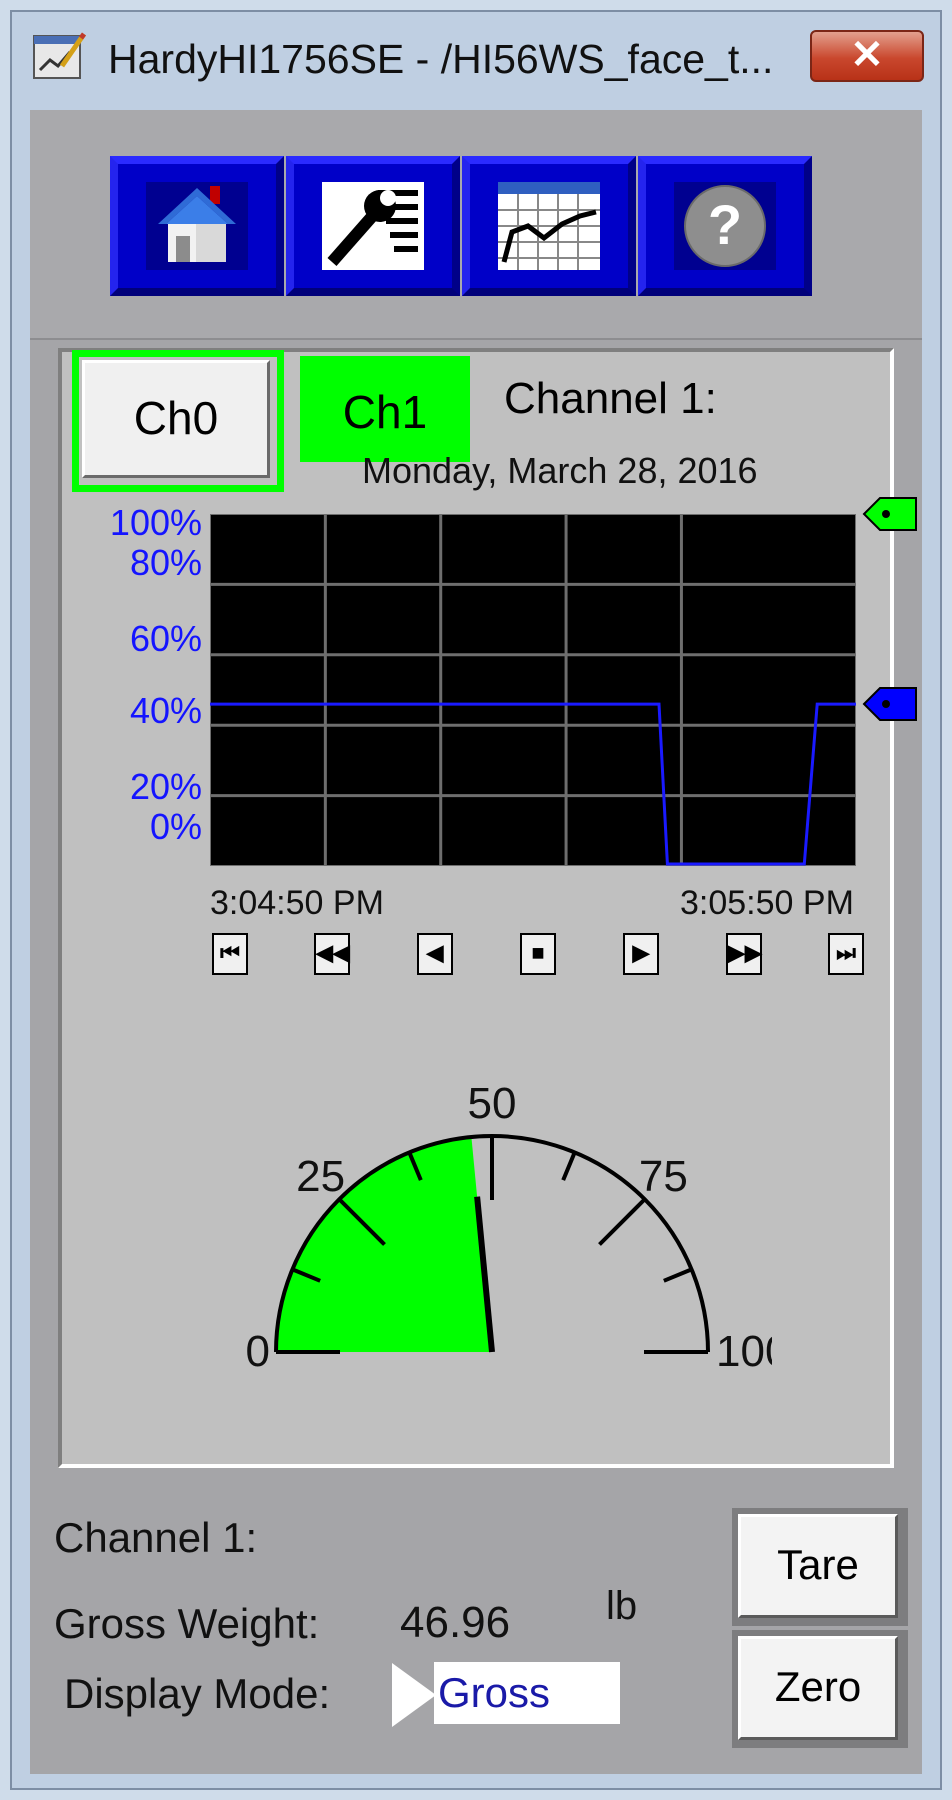  I want to click on y-tick-label: 40%, so click(165, 710).